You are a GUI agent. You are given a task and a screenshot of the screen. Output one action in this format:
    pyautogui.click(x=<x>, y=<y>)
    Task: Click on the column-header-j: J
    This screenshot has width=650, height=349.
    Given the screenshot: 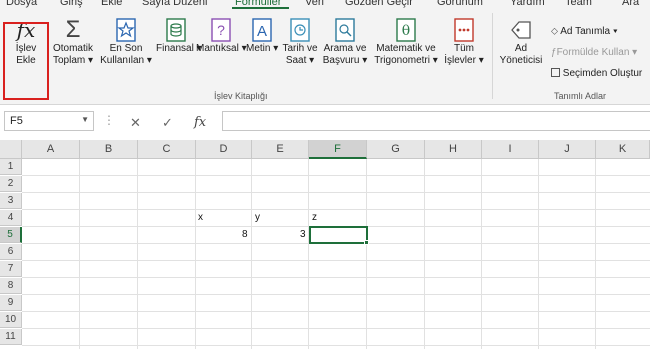 What is the action you would take?
    pyautogui.click(x=567, y=149)
    